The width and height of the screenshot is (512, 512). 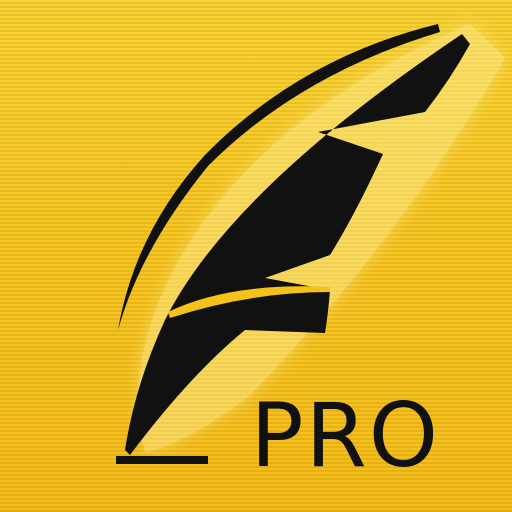 What do you see at coordinates (162, 460) in the screenshot?
I see `cursor-underscore` at bounding box center [162, 460].